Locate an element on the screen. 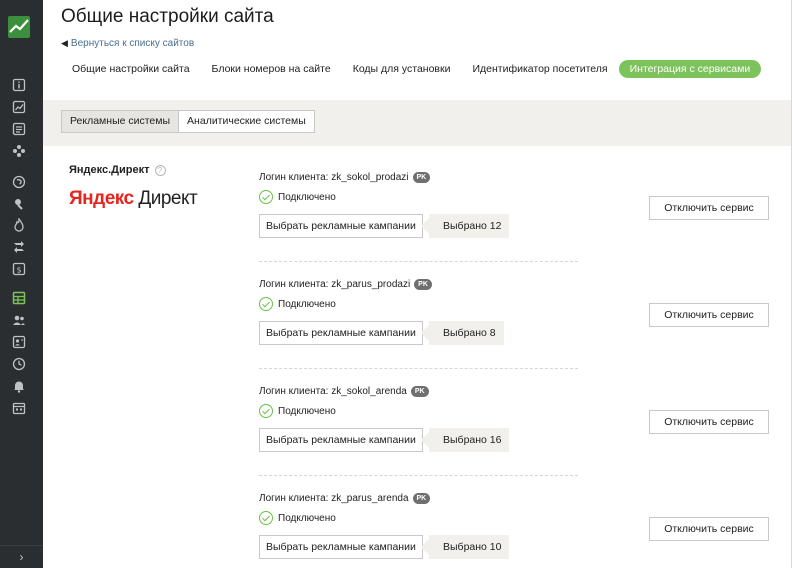  client-login: Логин клиента: zk_parus_arenda PK is located at coordinates (345, 498).